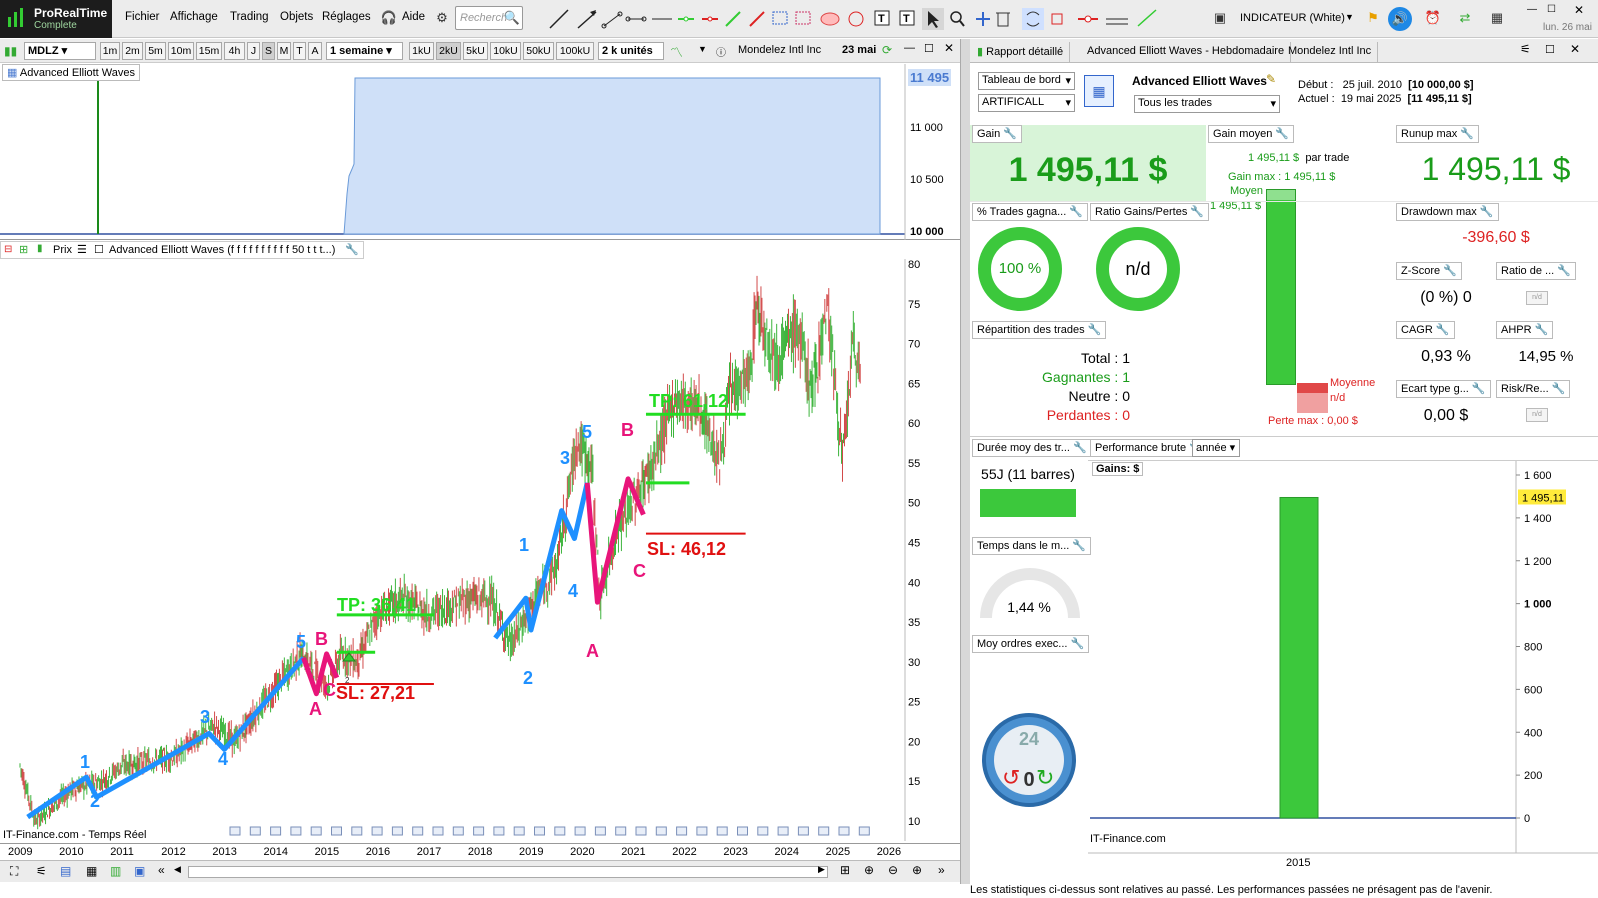 This screenshot has height=898, width=1598. I want to click on perf-label: Performance brute 🔧, so click(1149, 448).